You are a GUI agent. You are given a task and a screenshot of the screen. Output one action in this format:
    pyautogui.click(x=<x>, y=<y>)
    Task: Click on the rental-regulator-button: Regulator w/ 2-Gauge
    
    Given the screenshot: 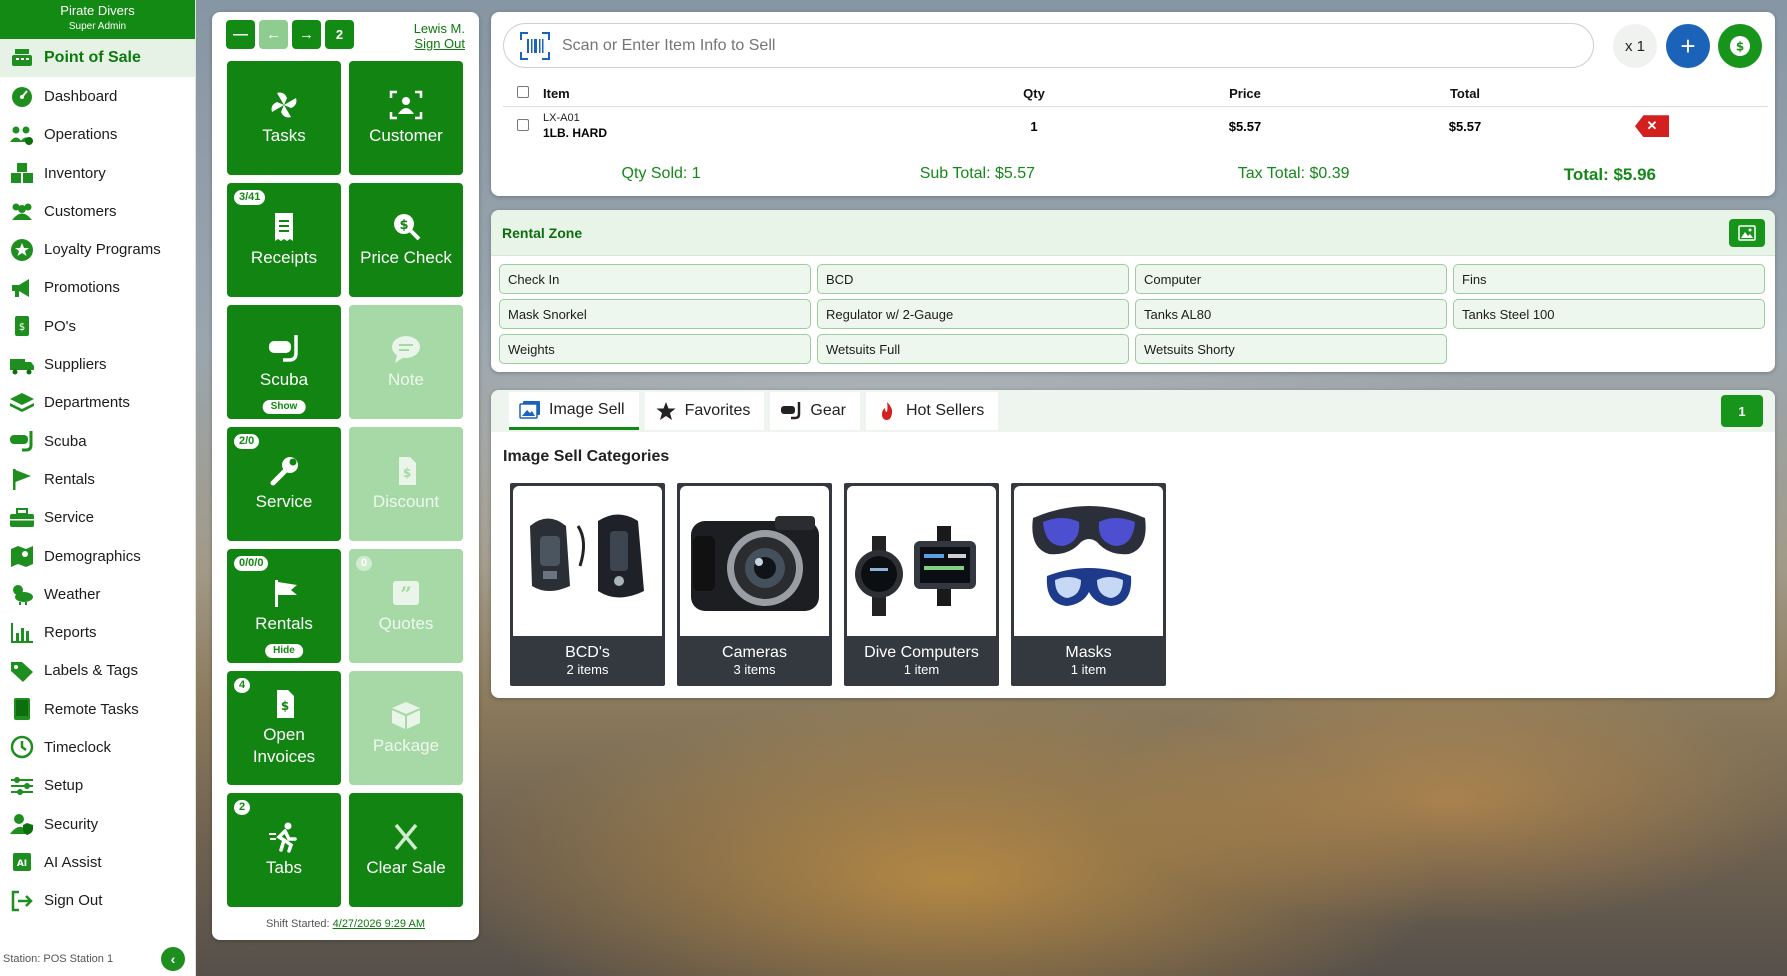 What is the action you would take?
    pyautogui.click(x=973, y=314)
    